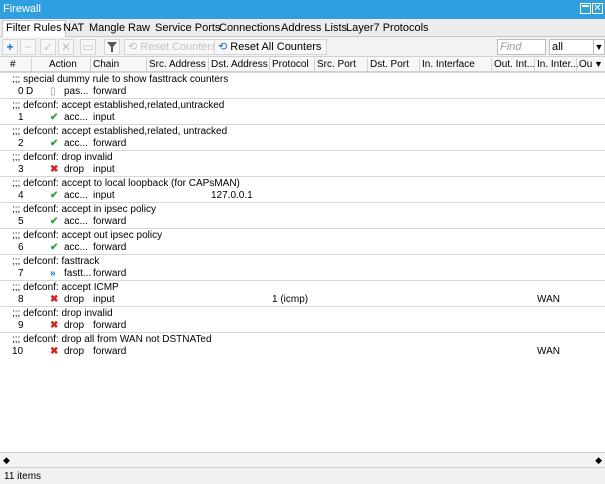  Describe the element at coordinates (223, 47) in the screenshot. I see `reset-all-icon: ⟲` at that location.